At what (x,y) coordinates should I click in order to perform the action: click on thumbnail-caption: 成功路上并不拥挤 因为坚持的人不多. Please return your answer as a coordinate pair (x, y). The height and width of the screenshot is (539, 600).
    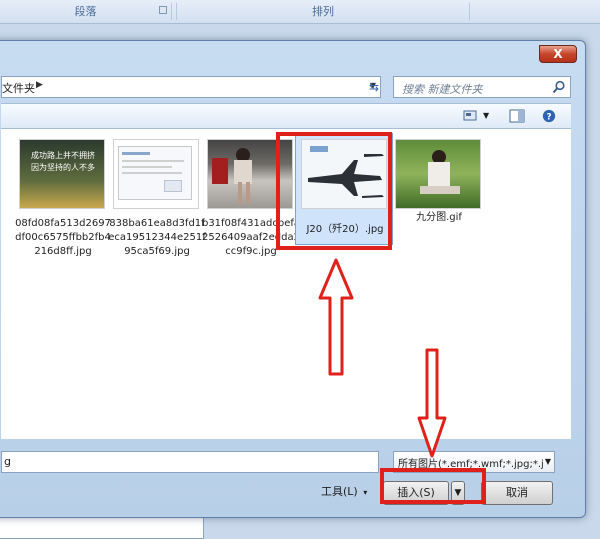
    Looking at the image, I should click on (63, 161).